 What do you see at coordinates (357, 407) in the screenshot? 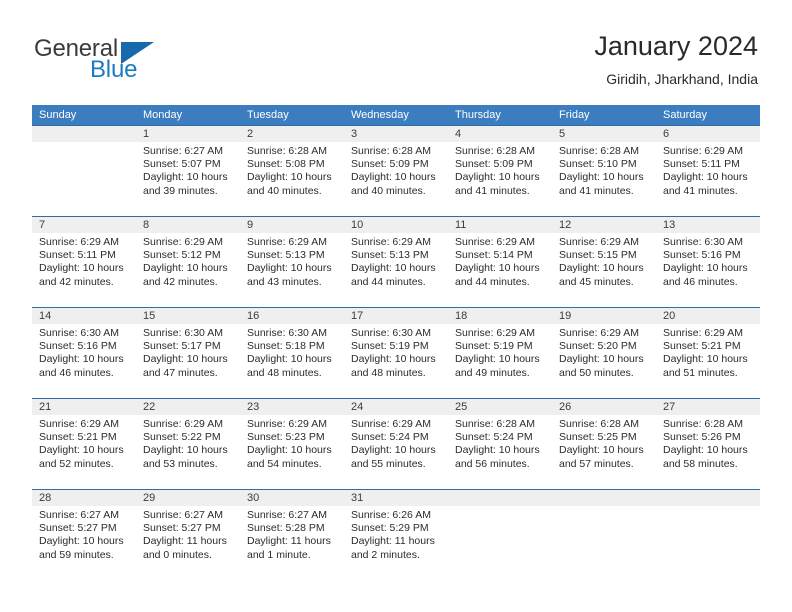
I see `day-number: 24` at bounding box center [357, 407].